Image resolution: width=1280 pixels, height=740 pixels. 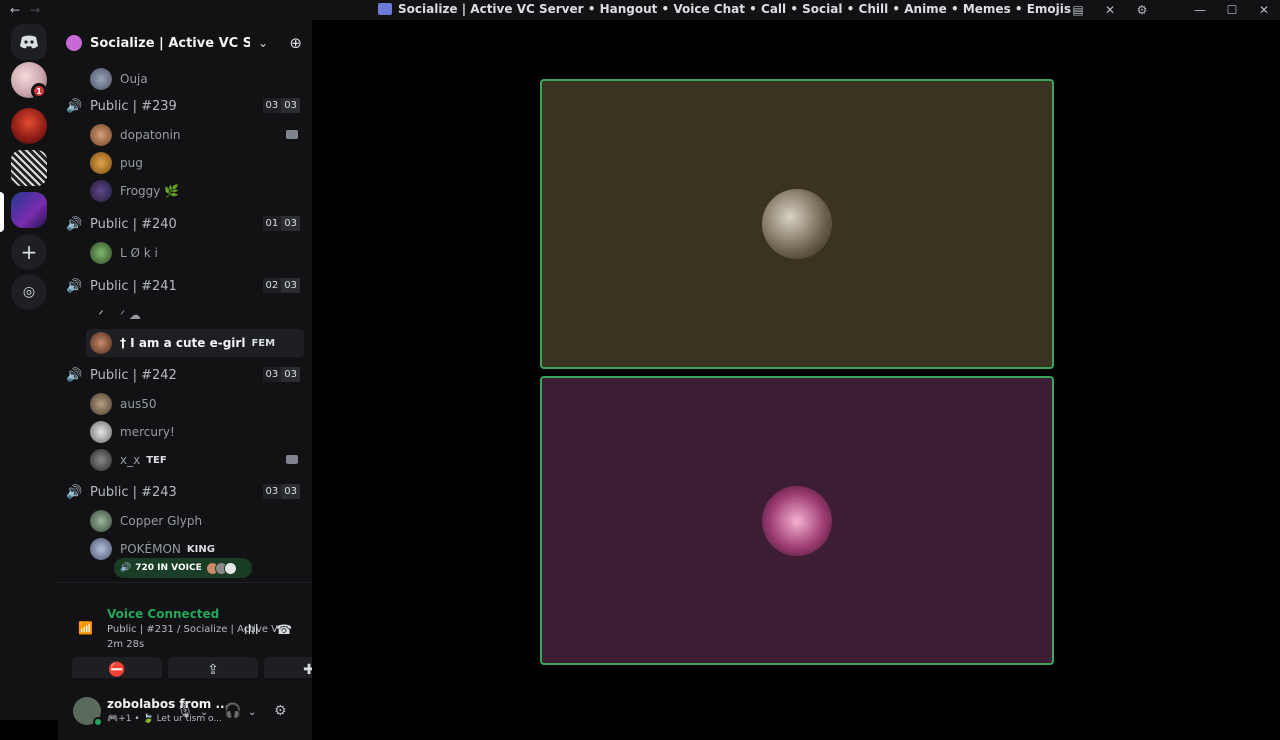 I want to click on role-tag: KING, so click(x=200, y=549).